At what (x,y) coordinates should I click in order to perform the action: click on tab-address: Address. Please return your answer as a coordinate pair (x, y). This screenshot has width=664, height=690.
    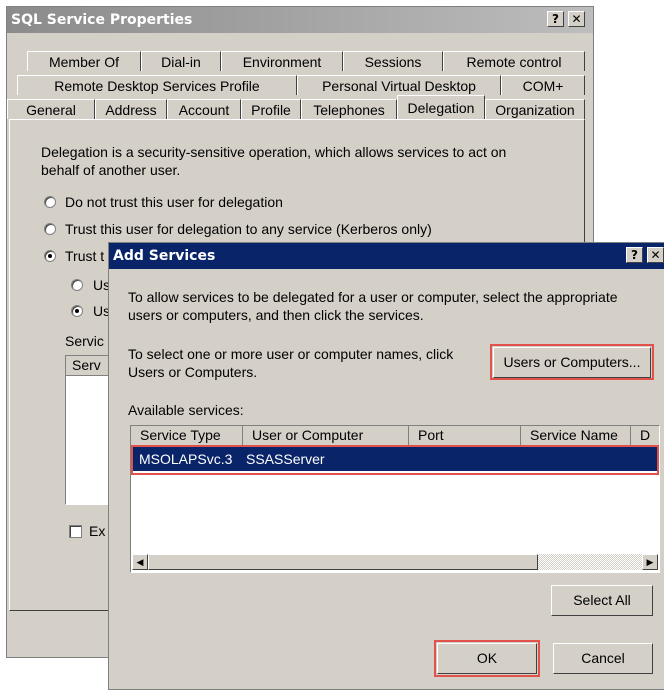
    Looking at the image, I should click on (131, 109).